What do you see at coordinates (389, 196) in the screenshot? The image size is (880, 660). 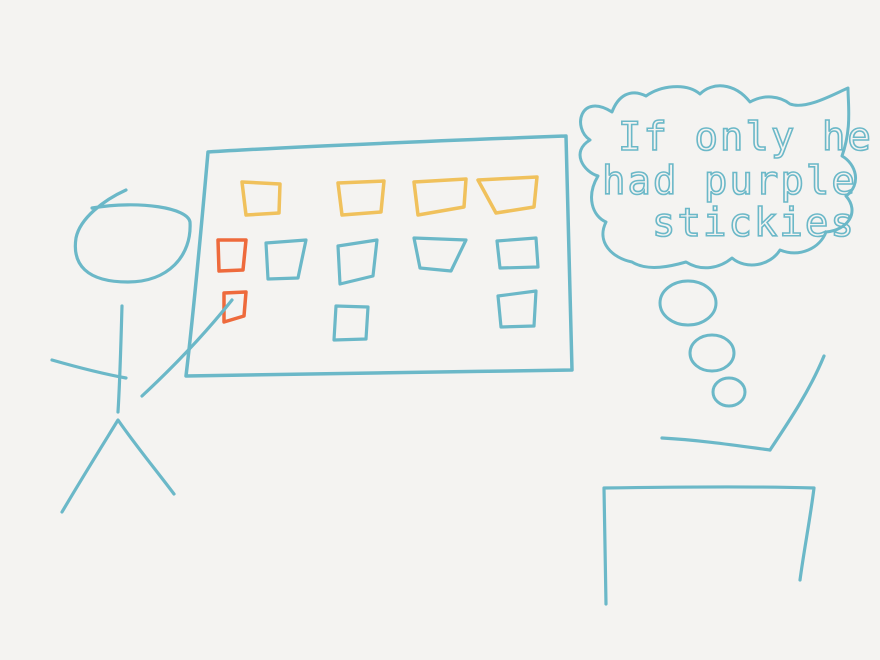 I see `sticky-notes-yellow` at bounding box center [389, 196].